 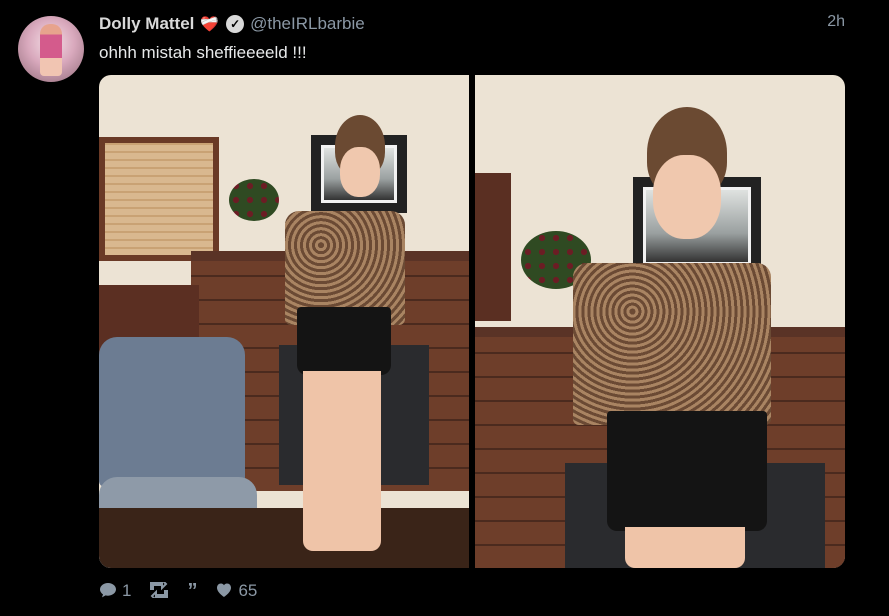 I want to click on window, so click(x=159, y=199).